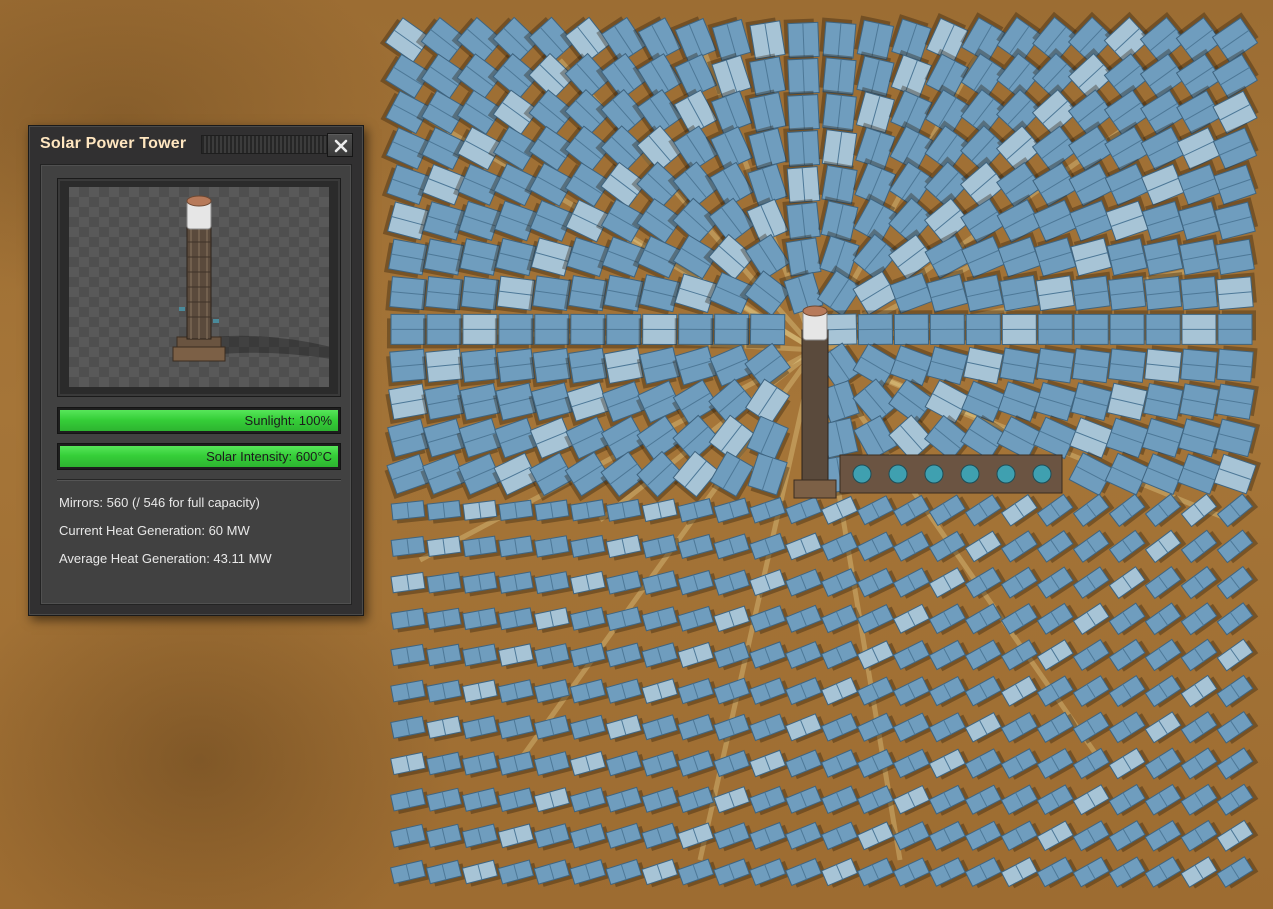 The width and height of the screenshot is (1273, 909). What do you see at coordinates (340, 145) in the screenshot?
I see `close-button` at bounding box center [340, 145].